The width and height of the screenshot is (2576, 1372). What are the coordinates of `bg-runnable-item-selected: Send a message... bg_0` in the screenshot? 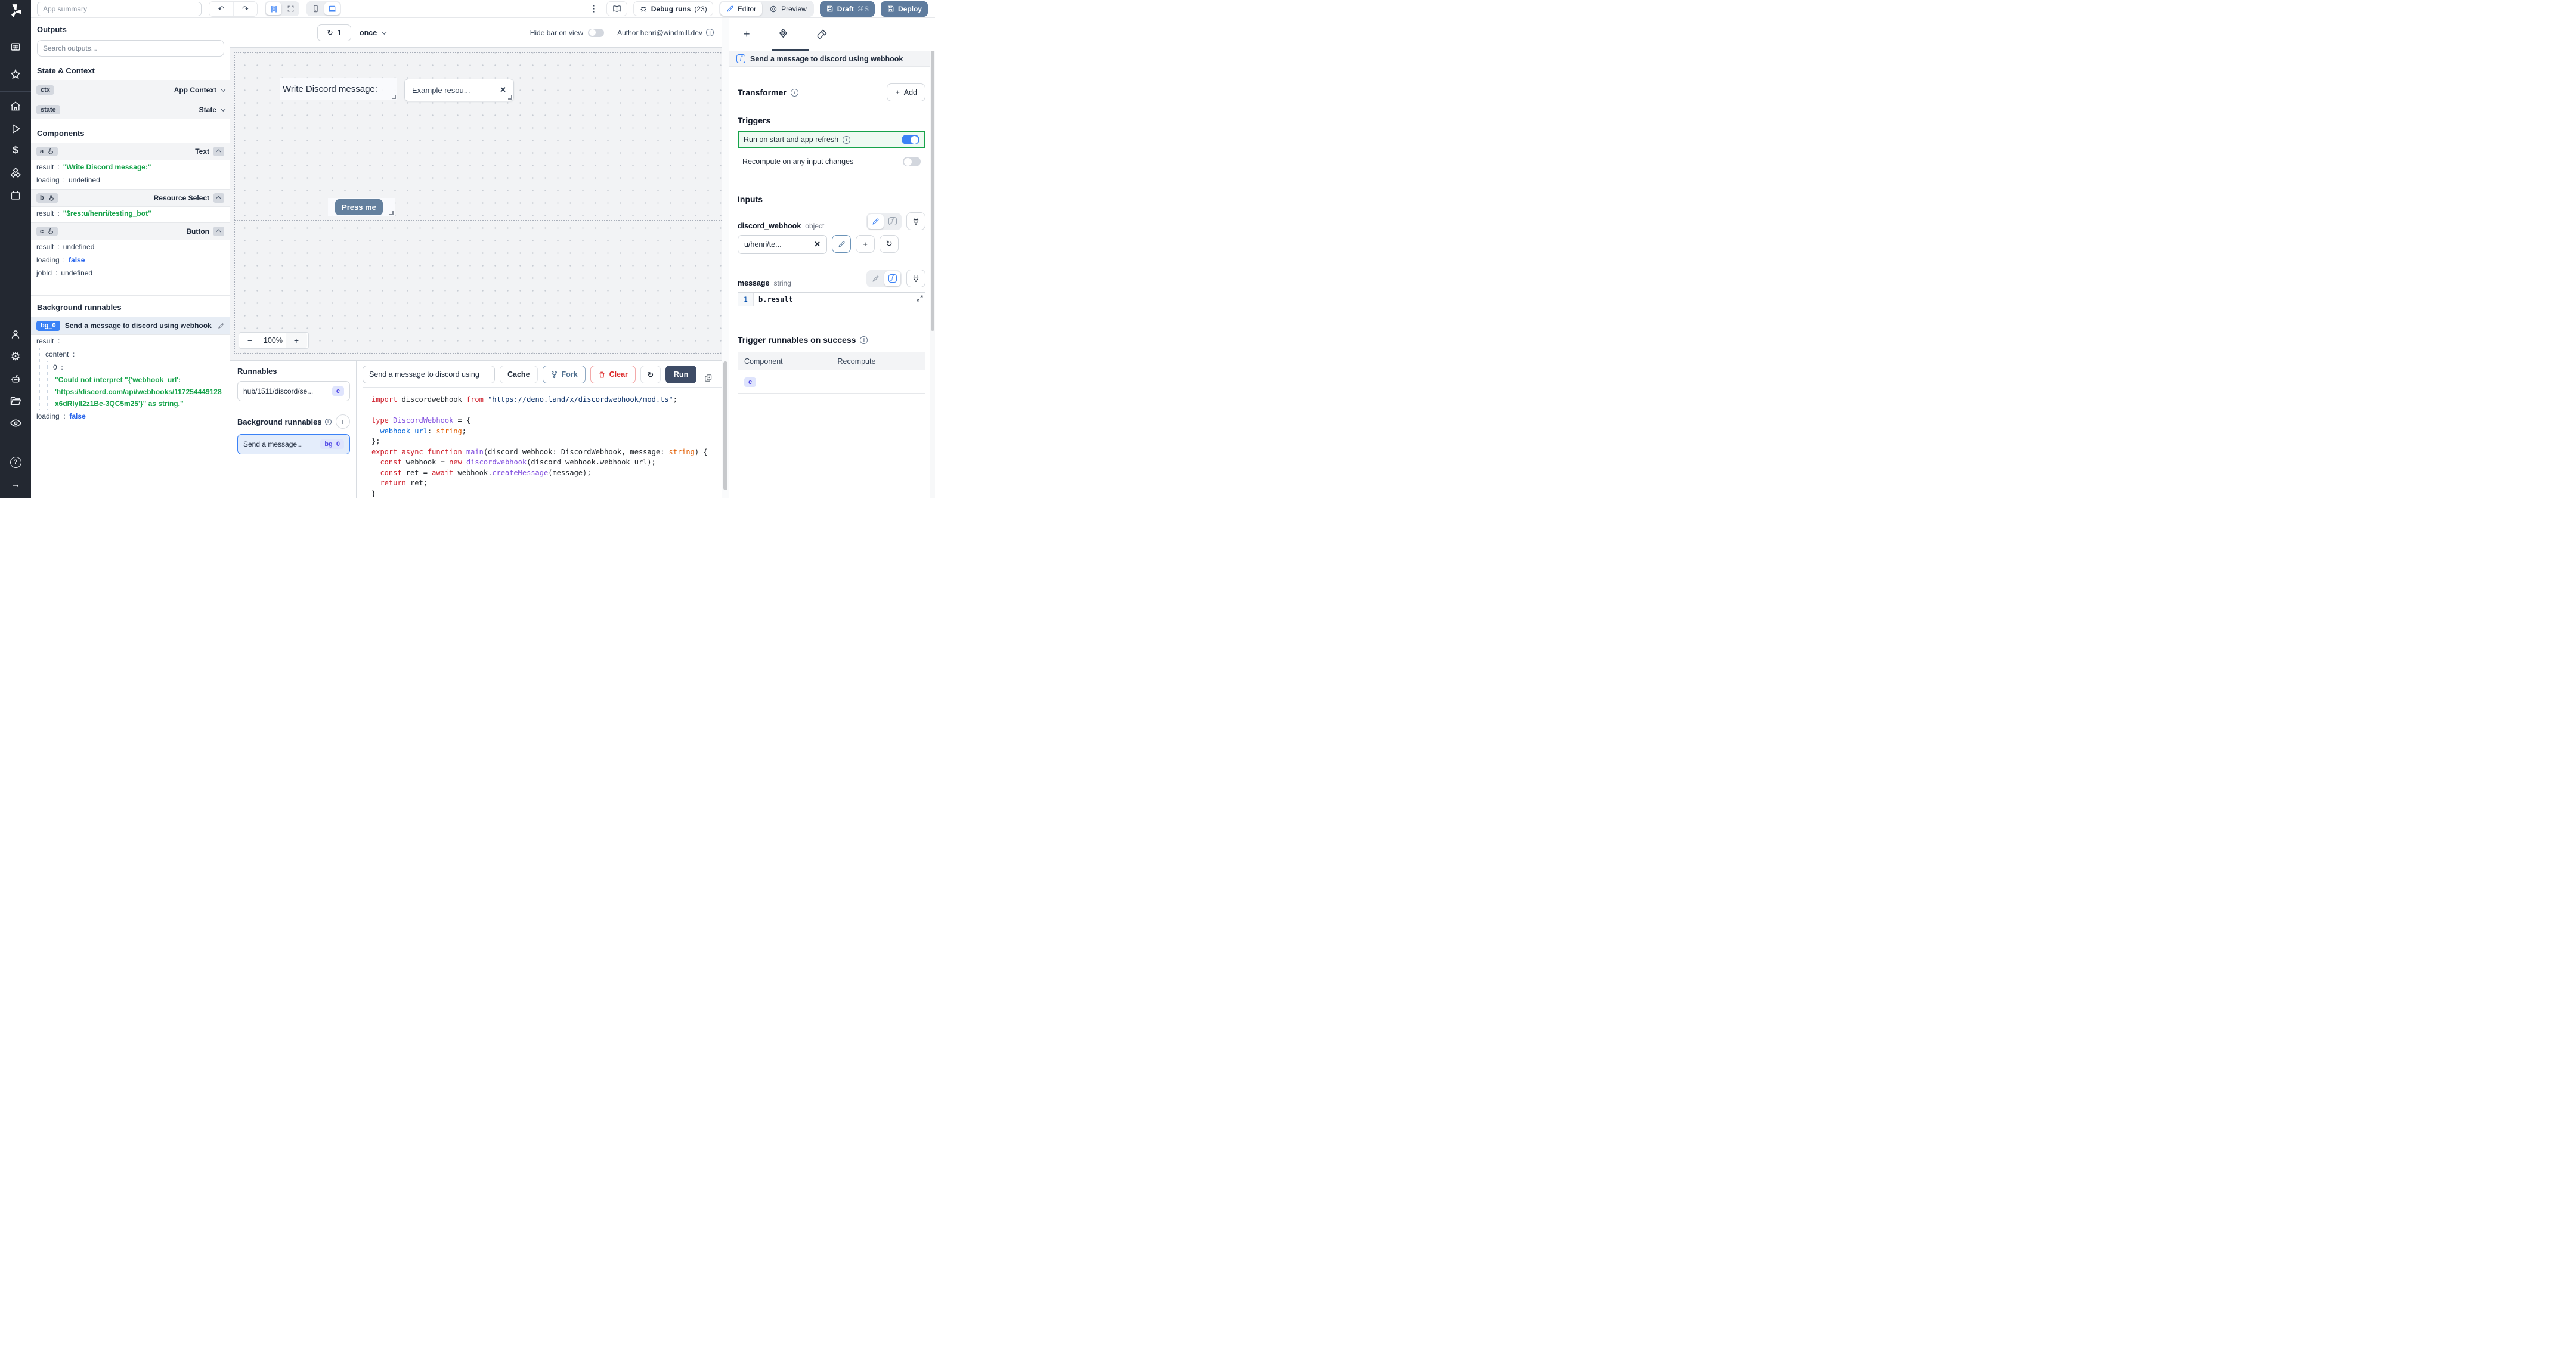 It's located at (293, 444).